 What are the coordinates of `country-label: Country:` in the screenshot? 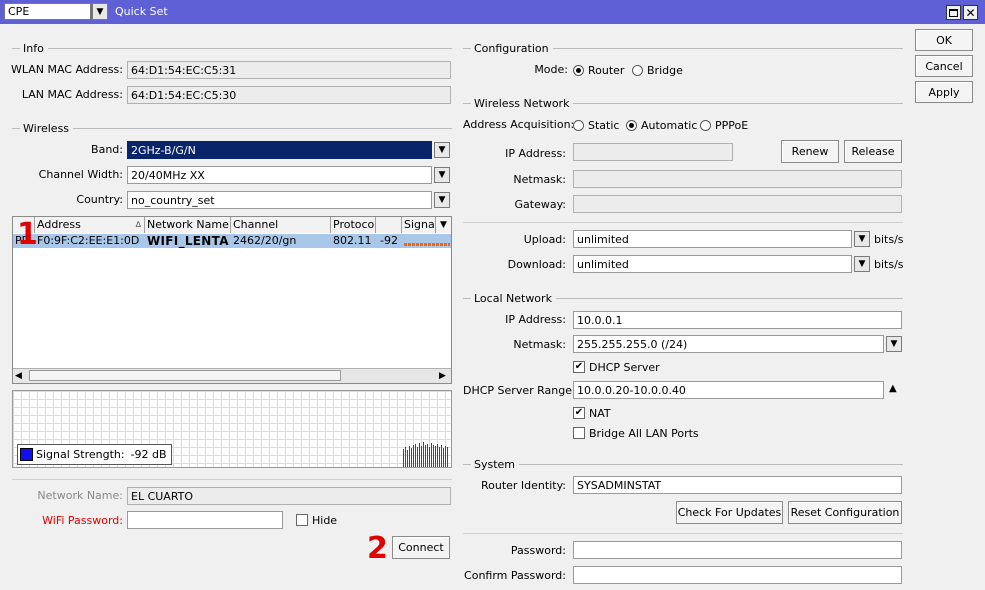 It's located at (99, 199).